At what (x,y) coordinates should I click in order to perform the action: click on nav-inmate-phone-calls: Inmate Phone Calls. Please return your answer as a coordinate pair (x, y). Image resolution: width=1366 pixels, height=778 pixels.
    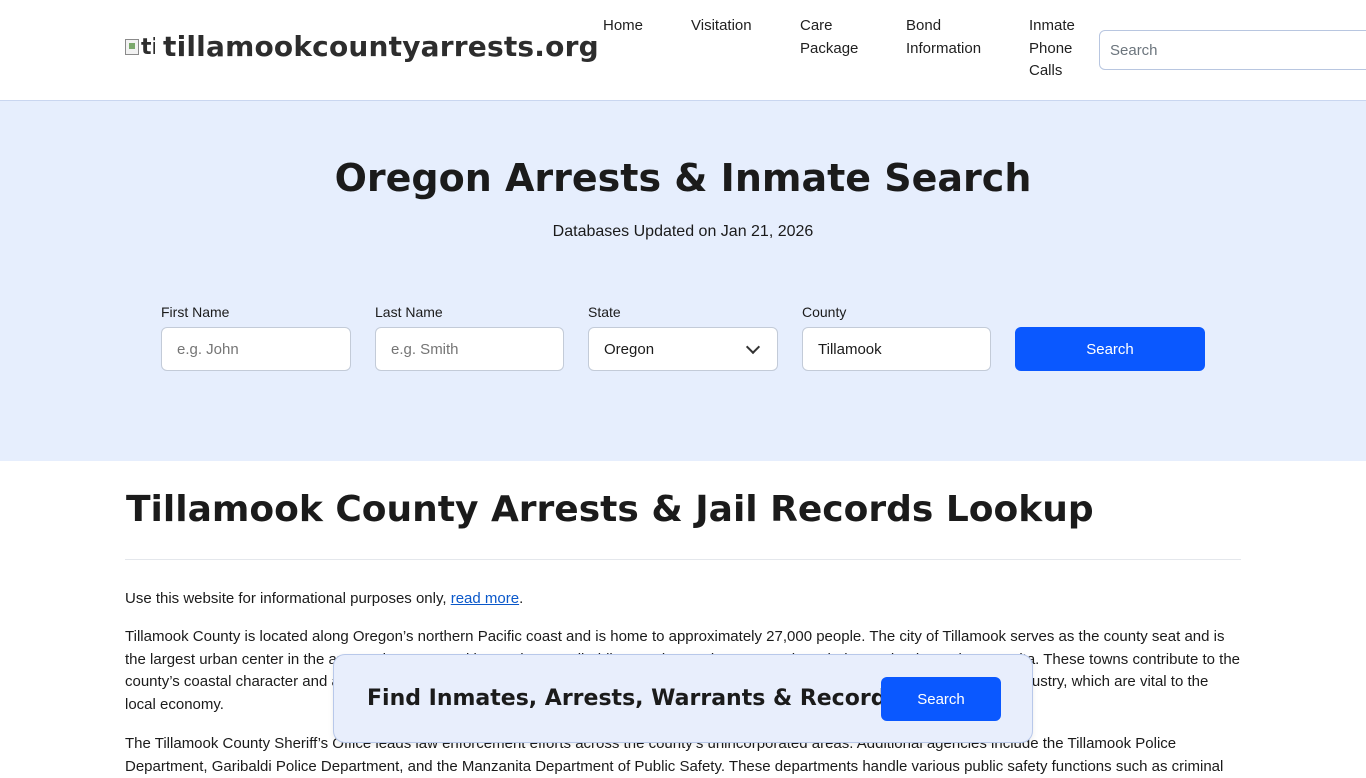
    Looking at the image, I should click on (1059, 49).